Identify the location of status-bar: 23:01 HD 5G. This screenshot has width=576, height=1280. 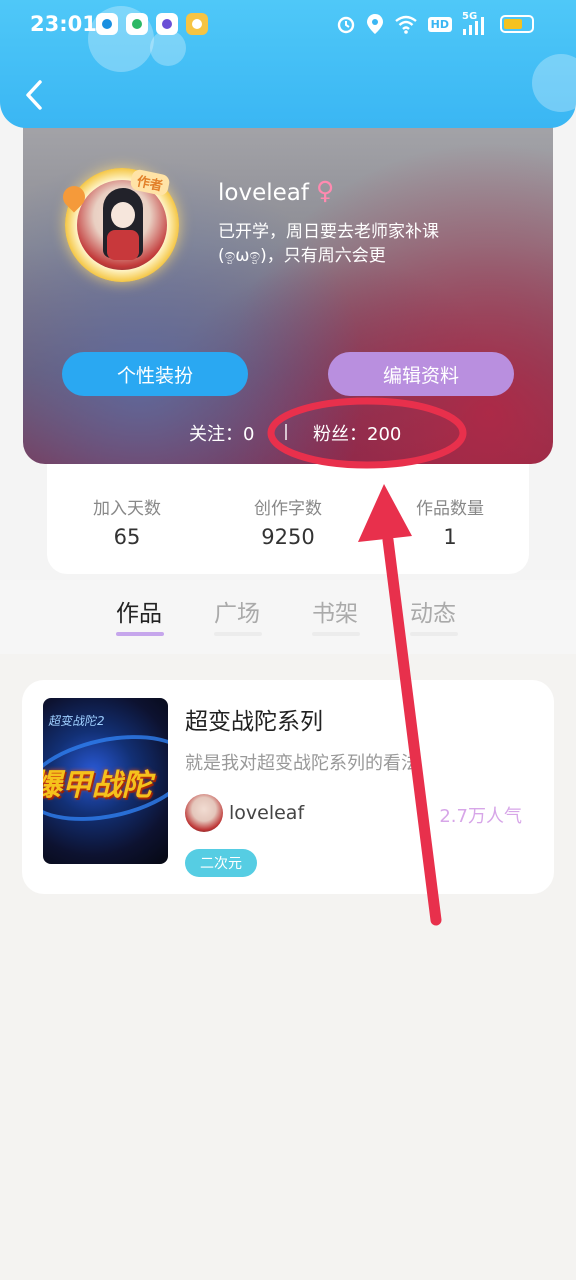
(288, 26).